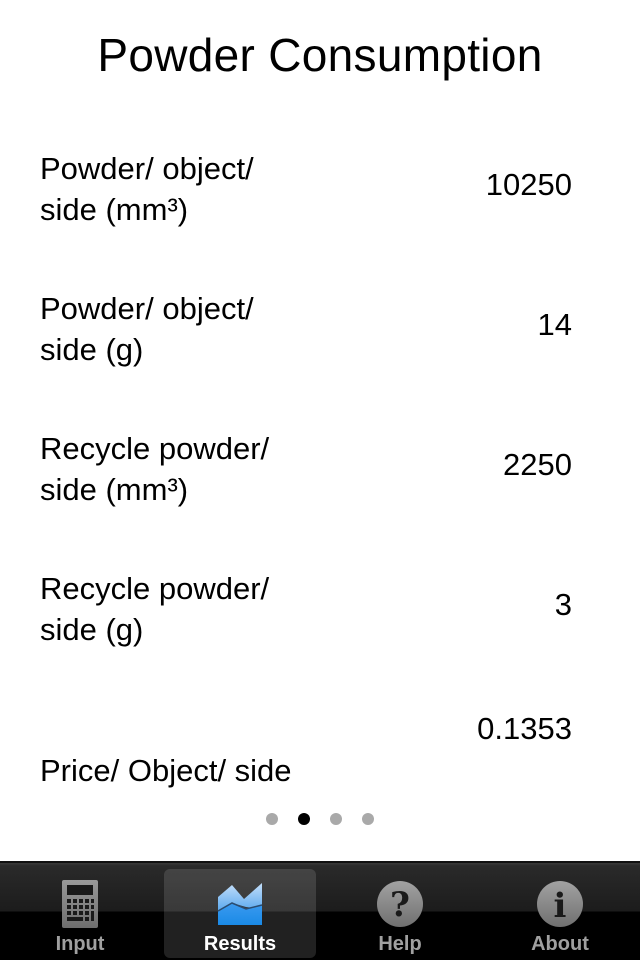 This screenshot has height=960, width=640. What do you see at coordinates (560, 944) in the screenshot?
I see `tab-label: About` at bounding box center [560, 944].